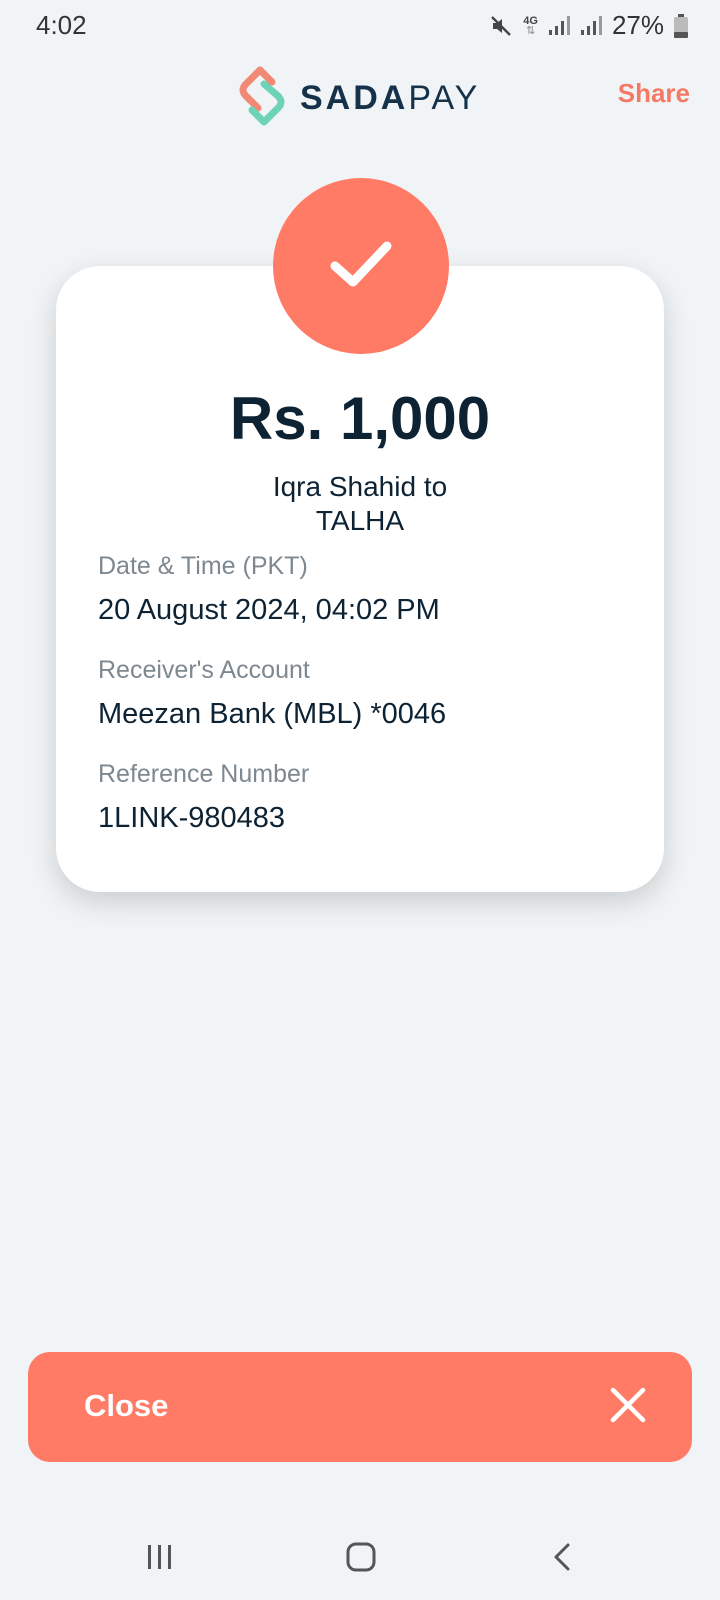 The image size is (720, 1600). I want to click on brand-name-bold: SADA, so click(354, 98).